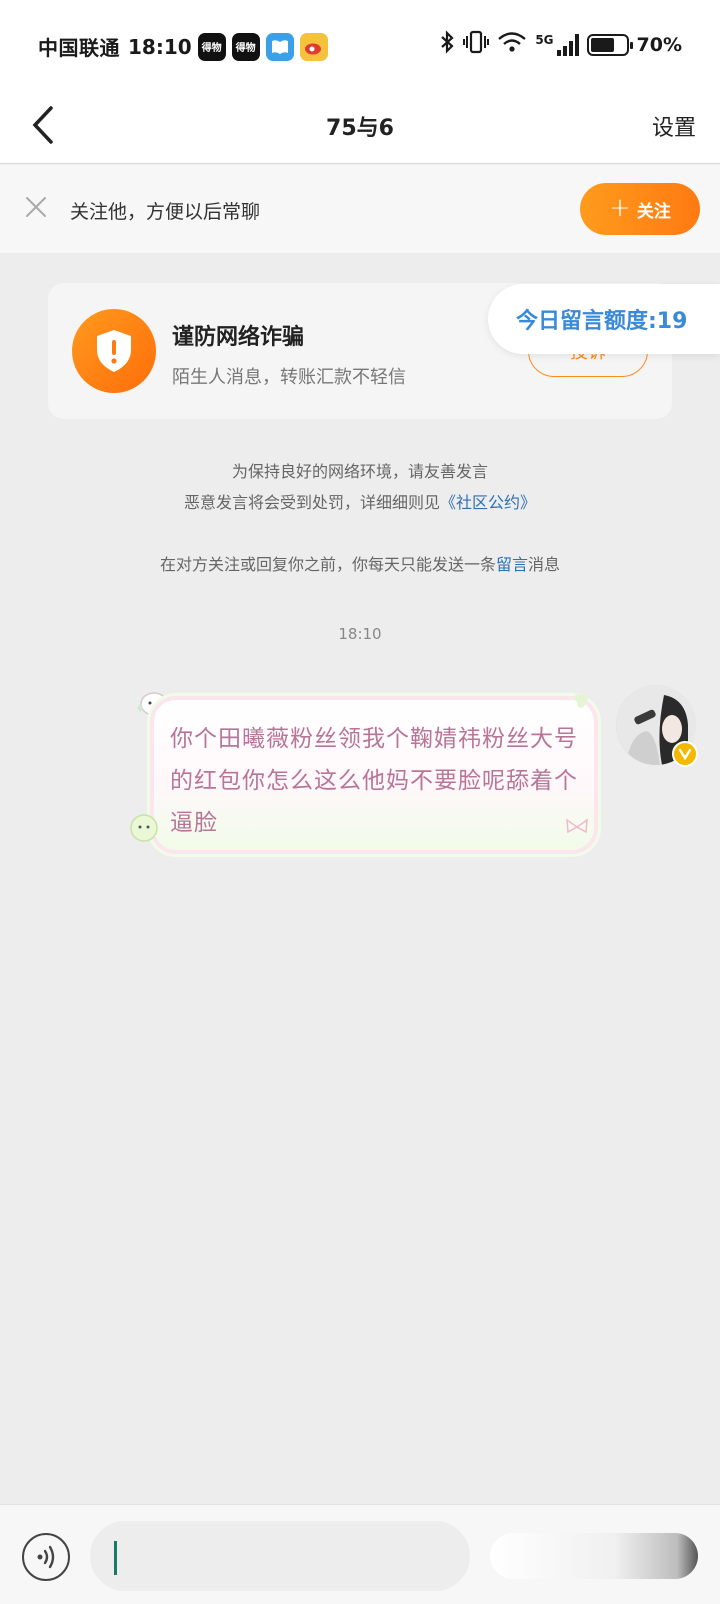 This screenshot has width=720, height=1604. Describe the element at coordinates (447, 44) in the screenshot. I see `bluetooth-icon` at that location.